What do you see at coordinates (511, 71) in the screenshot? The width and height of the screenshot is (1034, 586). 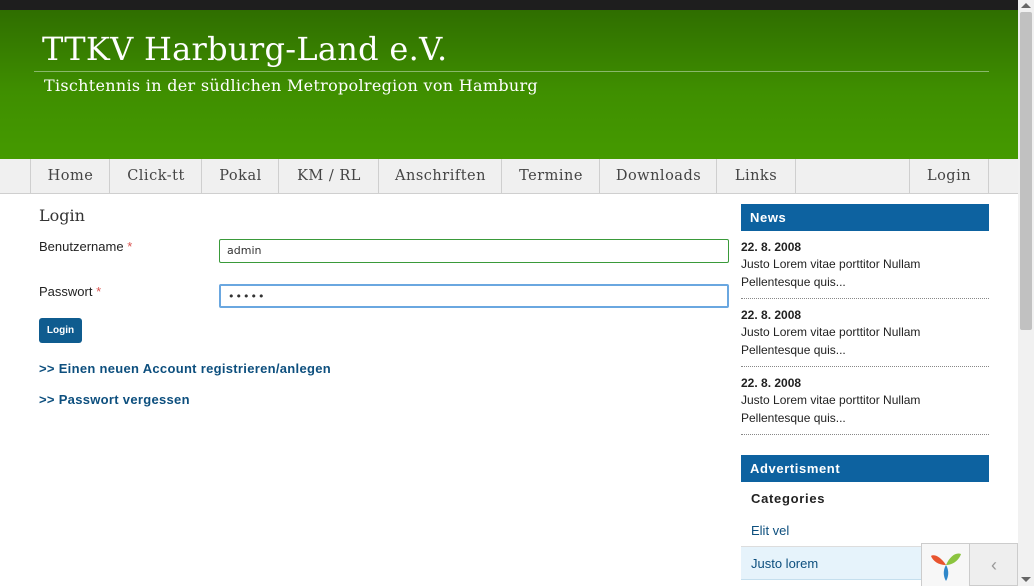 I see `header-divider` at bounding box center [511, 71].